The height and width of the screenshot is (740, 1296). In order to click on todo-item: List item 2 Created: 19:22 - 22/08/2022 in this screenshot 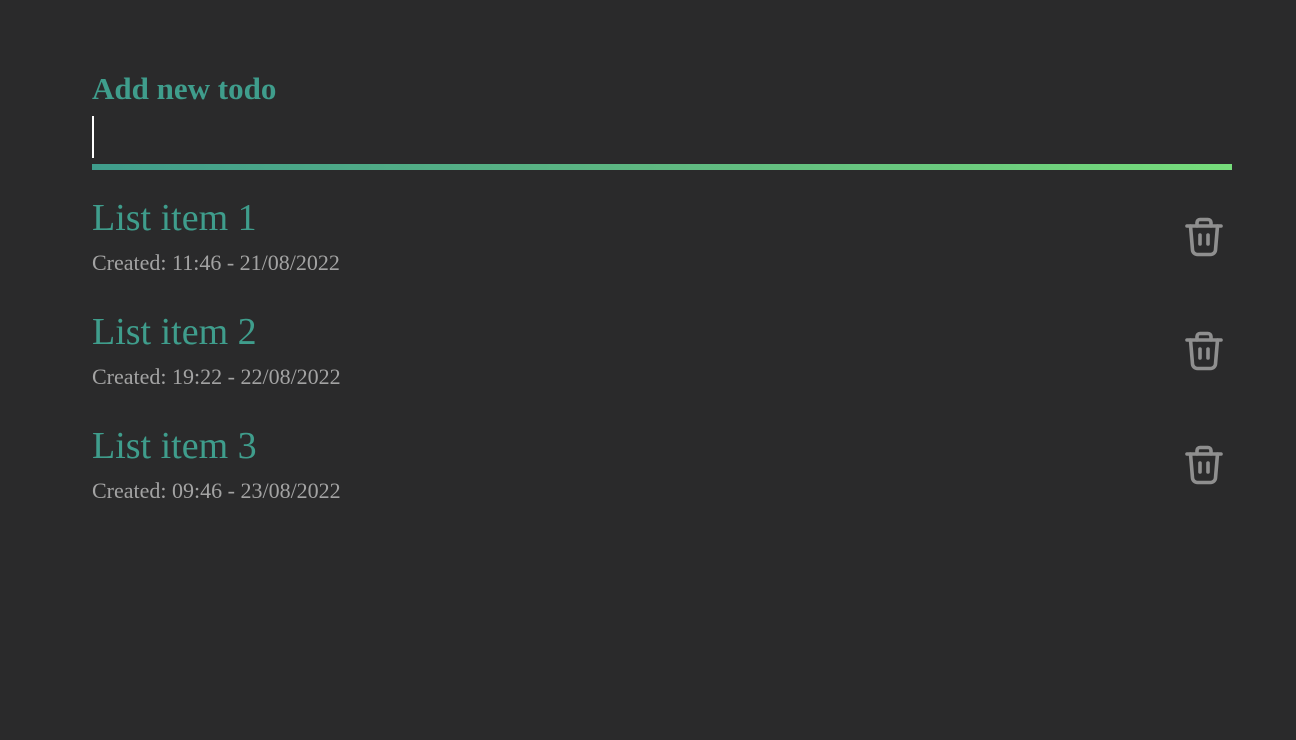, I will do `click(662, 367)`.